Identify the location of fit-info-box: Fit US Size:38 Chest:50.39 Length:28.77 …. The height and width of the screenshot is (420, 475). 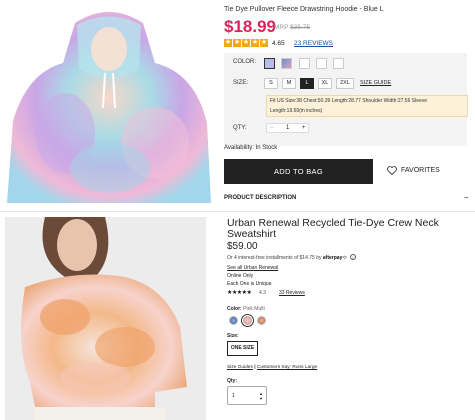
(367, 106).